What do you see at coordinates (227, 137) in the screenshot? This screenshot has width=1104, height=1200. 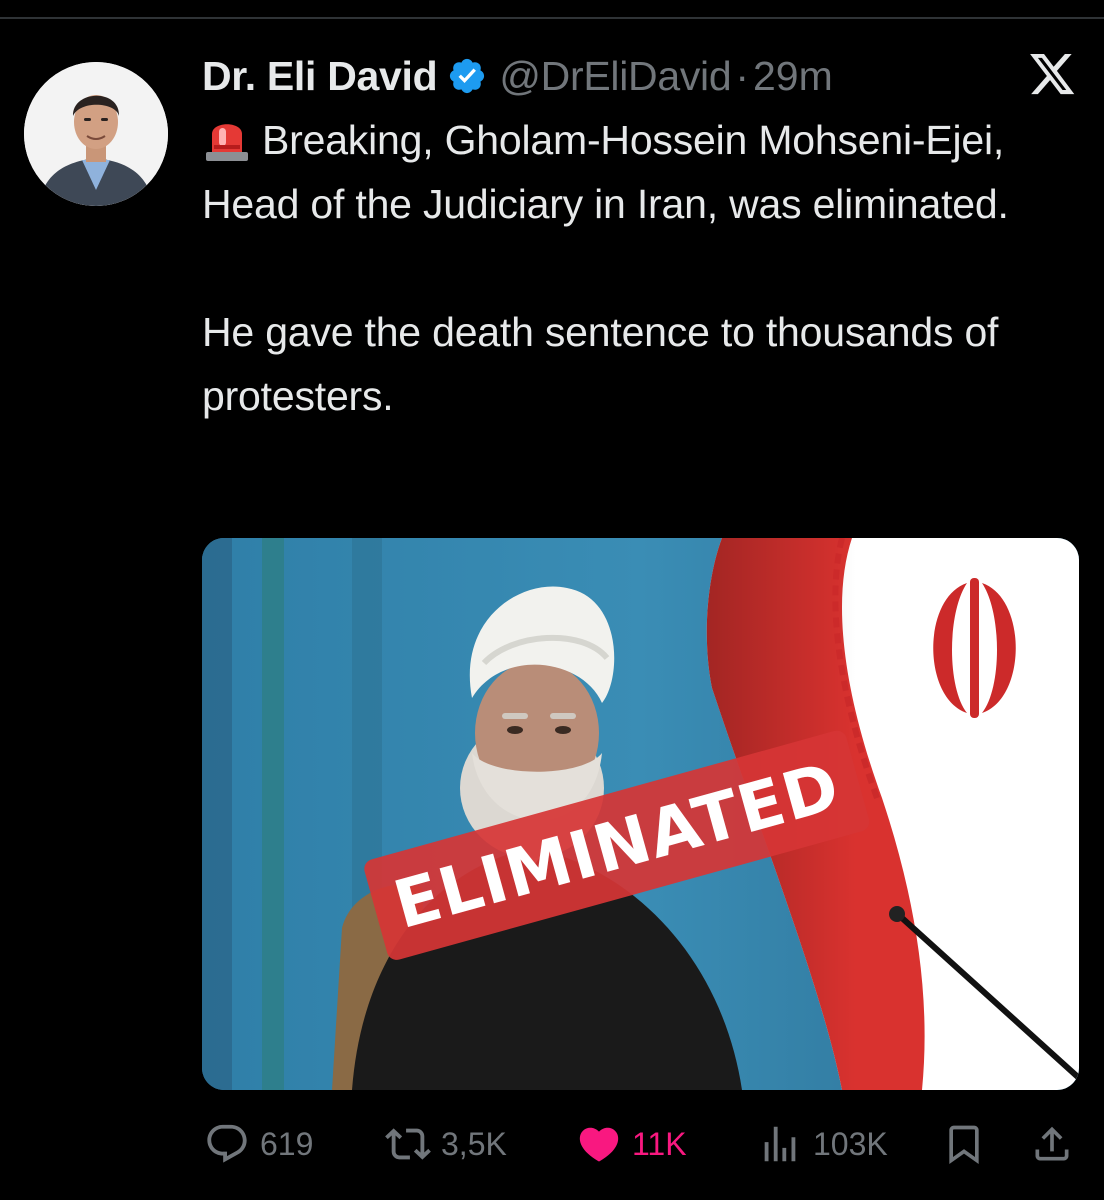 I see `siren-emoji-icon` at bounding box center [227, 137].